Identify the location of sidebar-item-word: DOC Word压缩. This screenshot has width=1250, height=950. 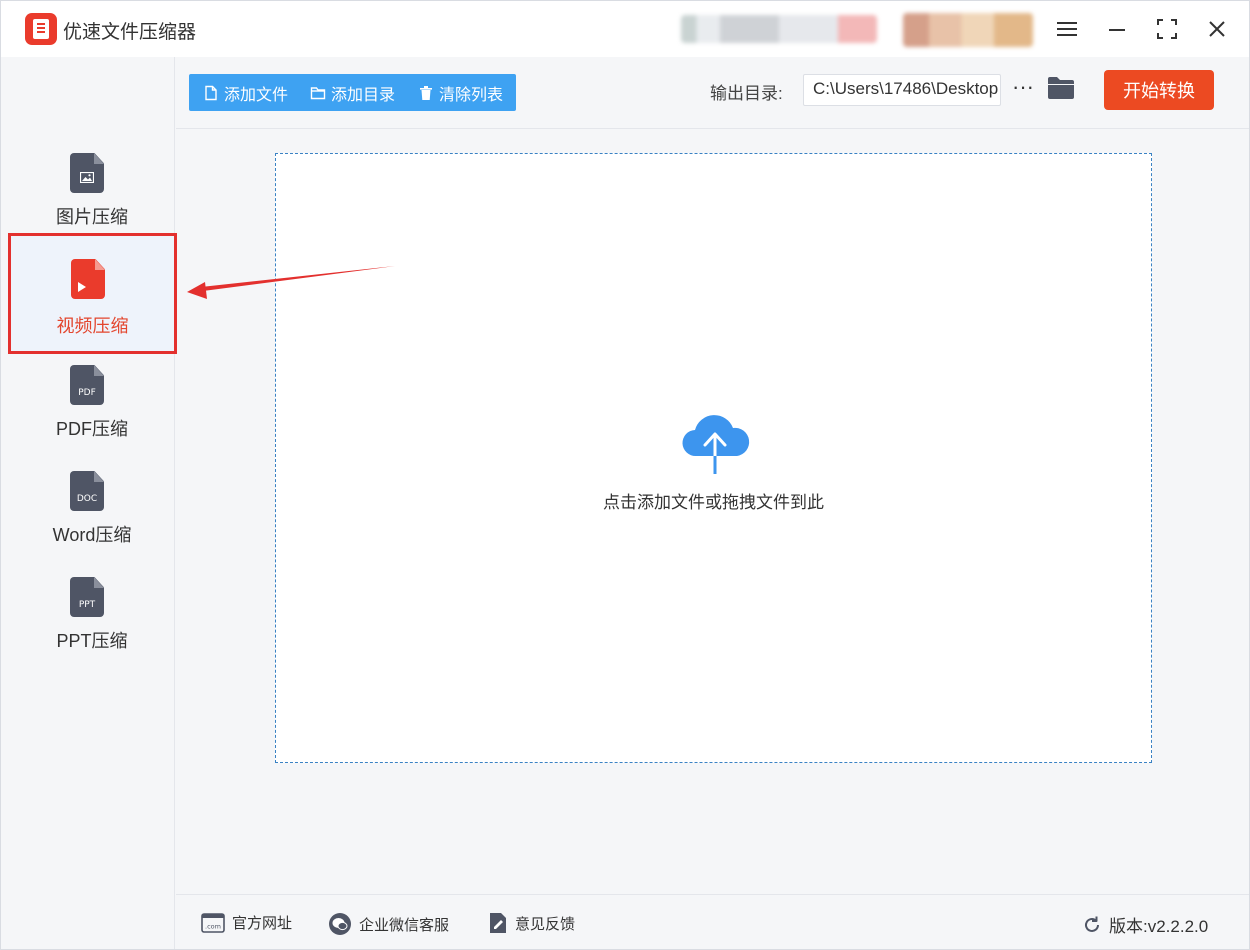
(92, 508).